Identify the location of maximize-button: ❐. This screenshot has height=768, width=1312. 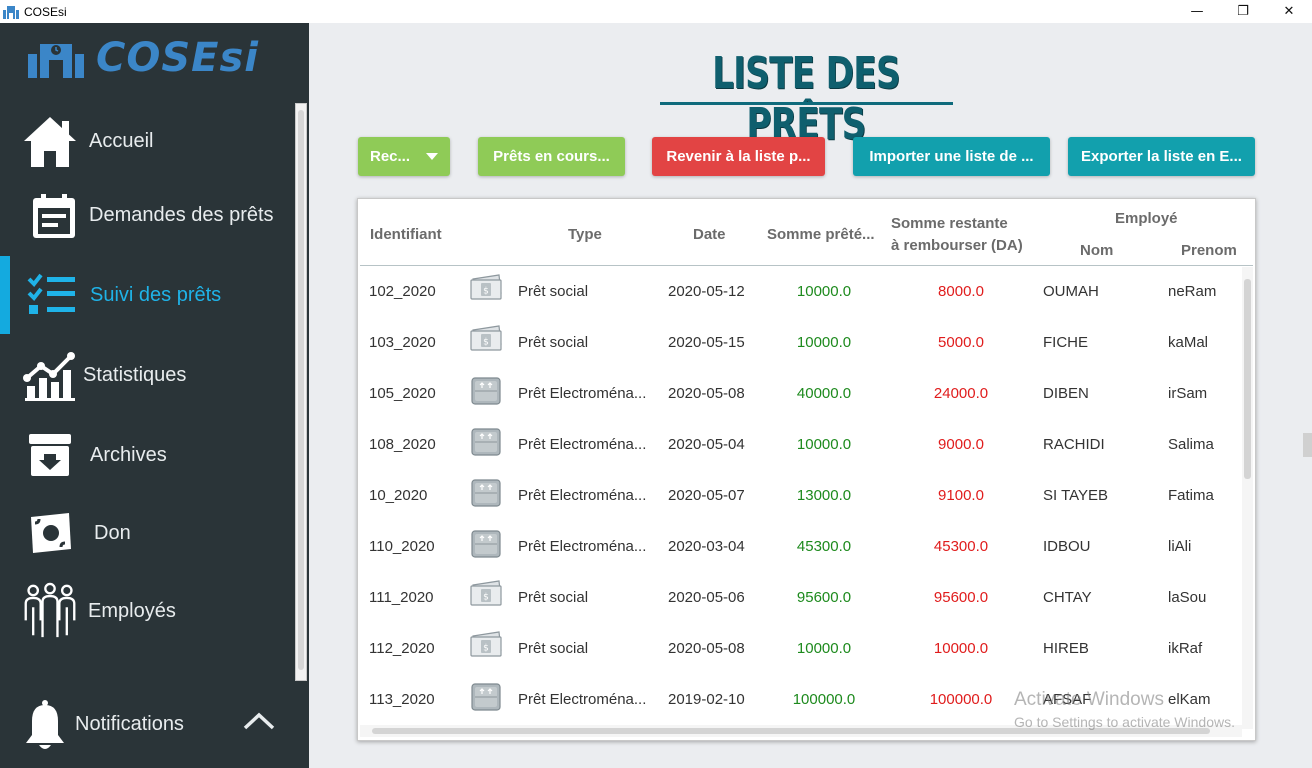
(1243, 11).